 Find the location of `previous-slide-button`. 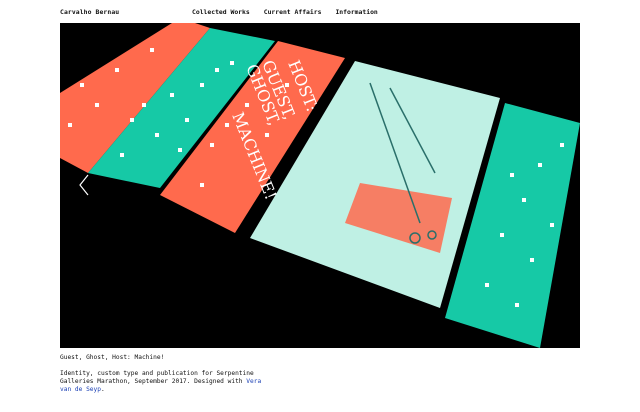

previous-slide-button is located at coordinates (84, 185).